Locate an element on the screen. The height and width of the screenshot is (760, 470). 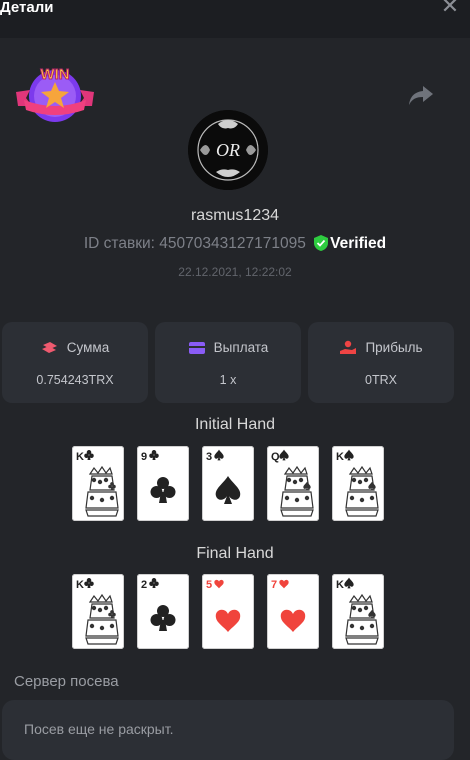
username: rasmus1234 is located at coordinates (235, 215).